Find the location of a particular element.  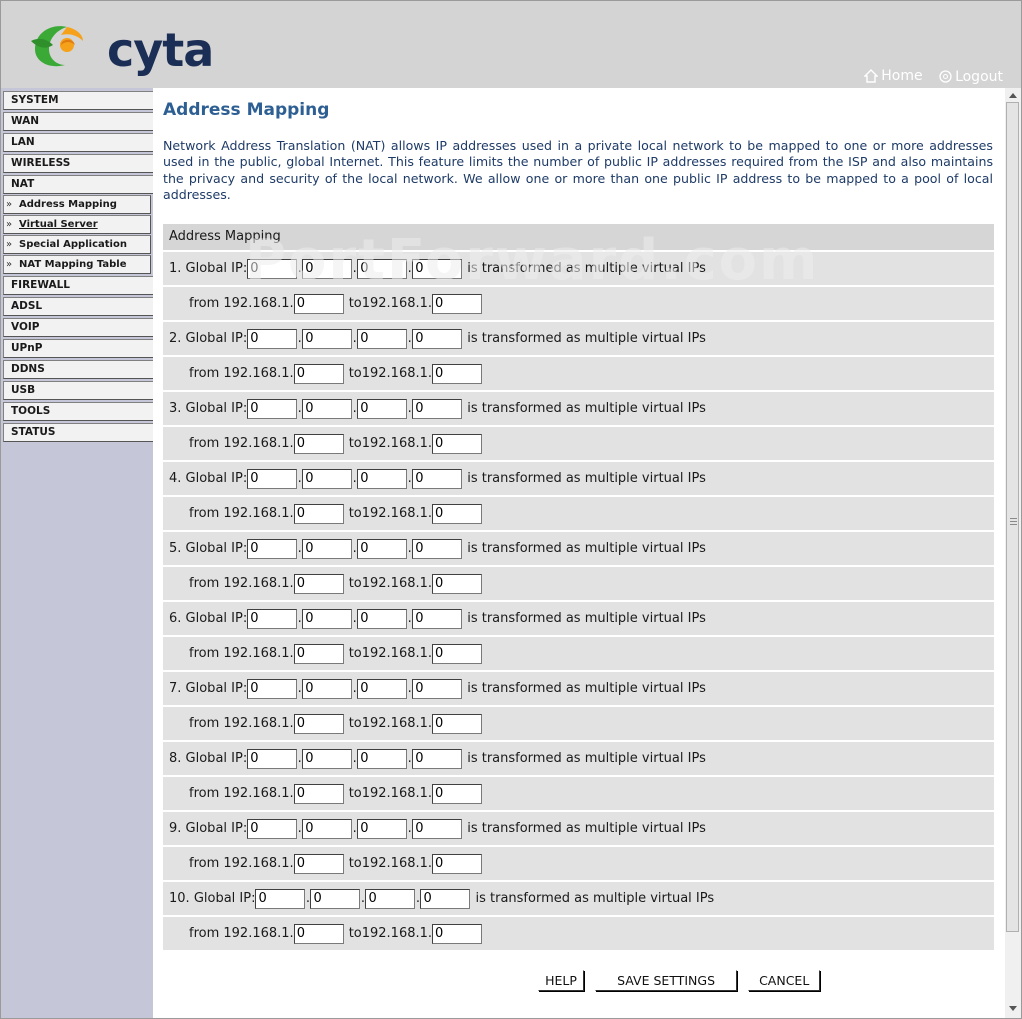

save-settings-button: SAVE SETTINGS is located at coordinates (666, 980).